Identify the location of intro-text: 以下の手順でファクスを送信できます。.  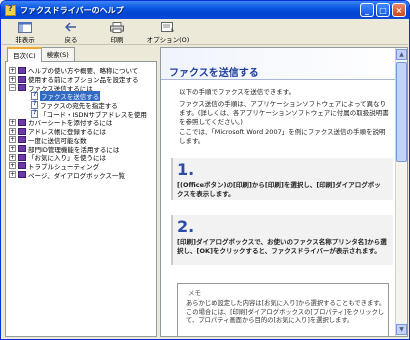
(237, 92).